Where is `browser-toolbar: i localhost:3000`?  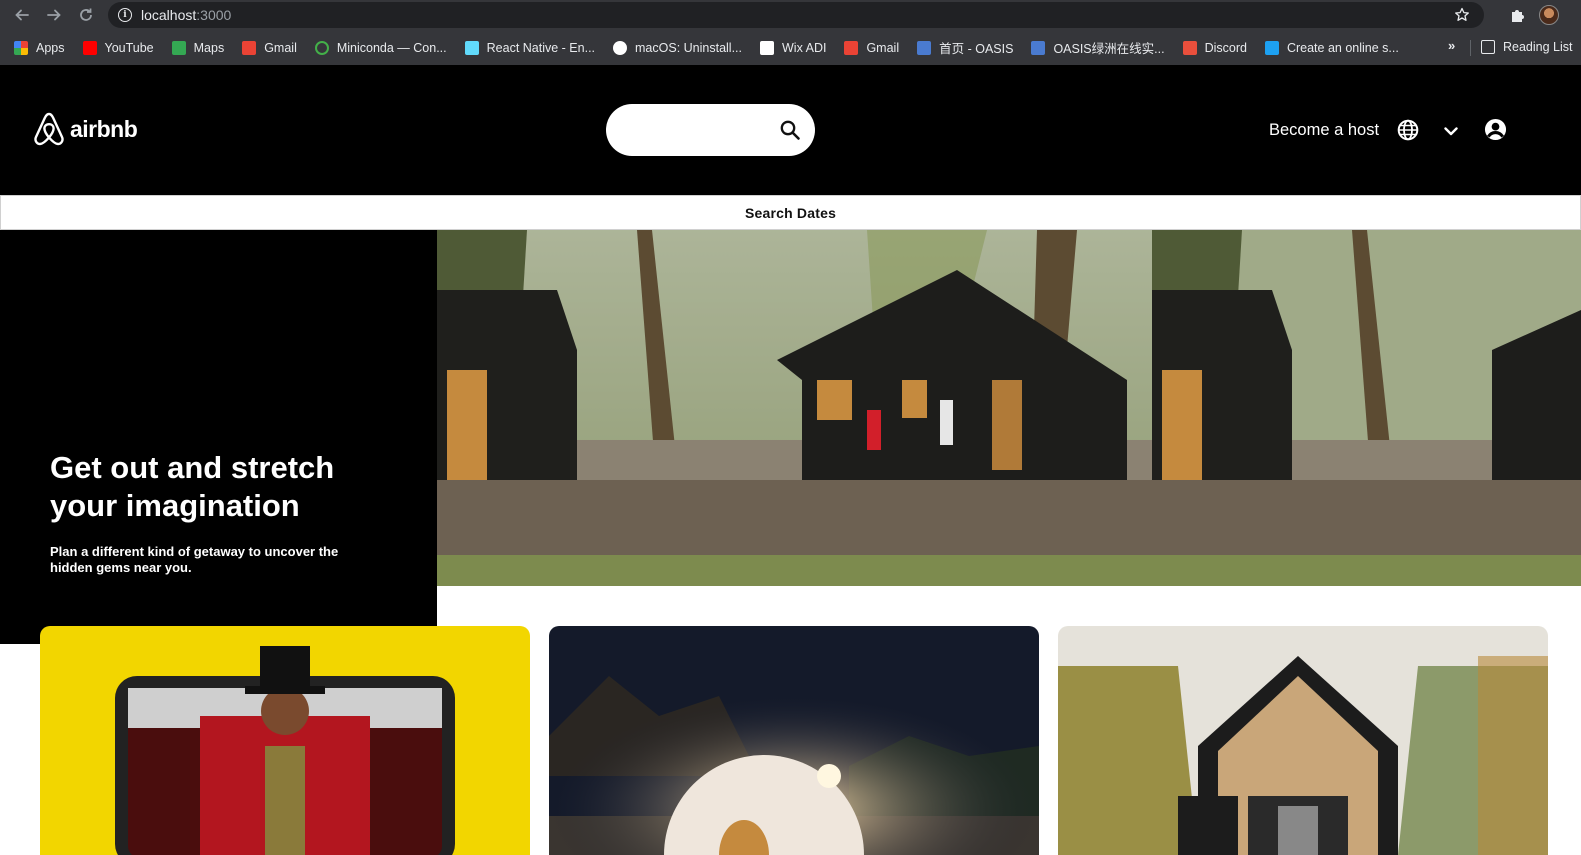
browser-toolbar: i localhost:3000 is located at coordinates (790, 15).